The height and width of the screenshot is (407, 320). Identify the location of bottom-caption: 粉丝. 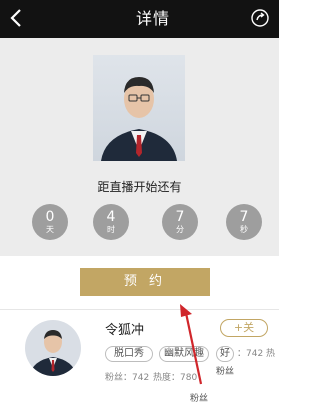
(199, 399).